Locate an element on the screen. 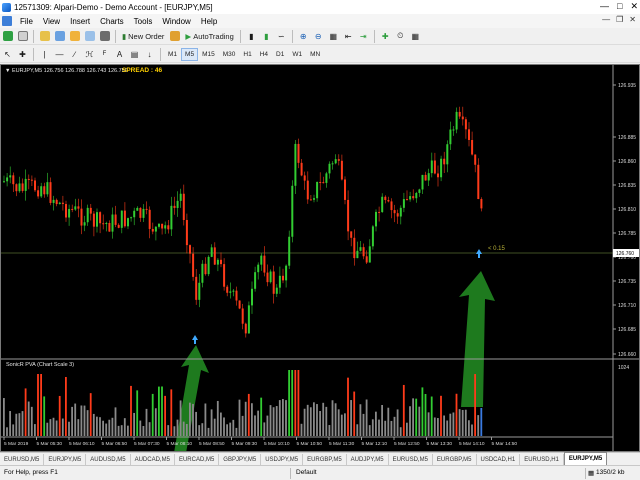 This screenshot has width=640, height=480. line-chart-icon: ∽ is located at coordinates (281, 36).